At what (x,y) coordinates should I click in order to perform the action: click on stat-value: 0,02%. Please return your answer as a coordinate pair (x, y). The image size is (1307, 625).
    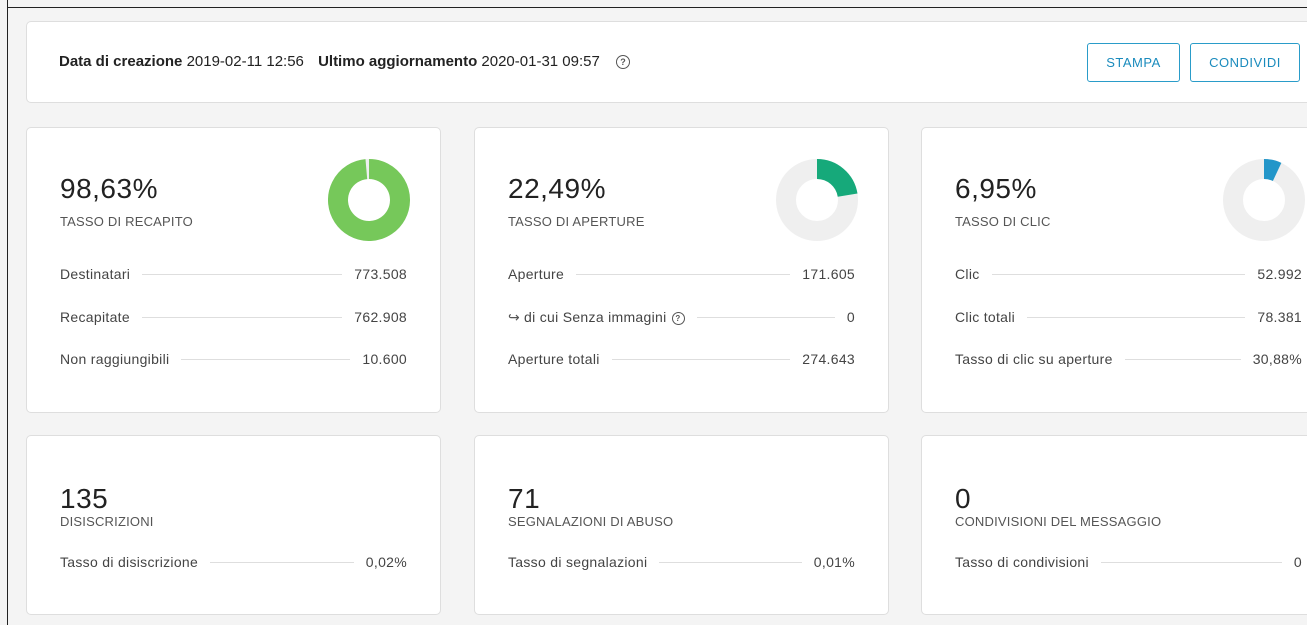
    Looking at the image, I should click on (386, 562).